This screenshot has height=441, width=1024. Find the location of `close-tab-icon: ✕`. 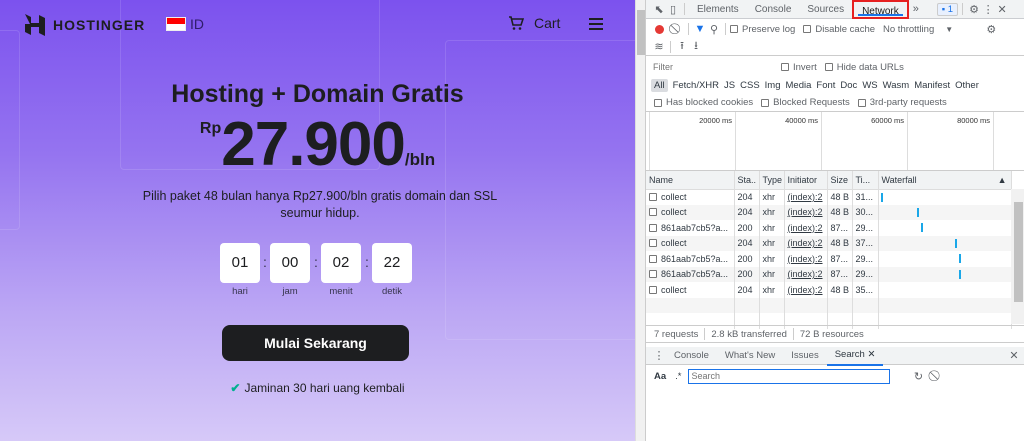

close-tab-icon: ✕ is located at coordinates (871, 354).